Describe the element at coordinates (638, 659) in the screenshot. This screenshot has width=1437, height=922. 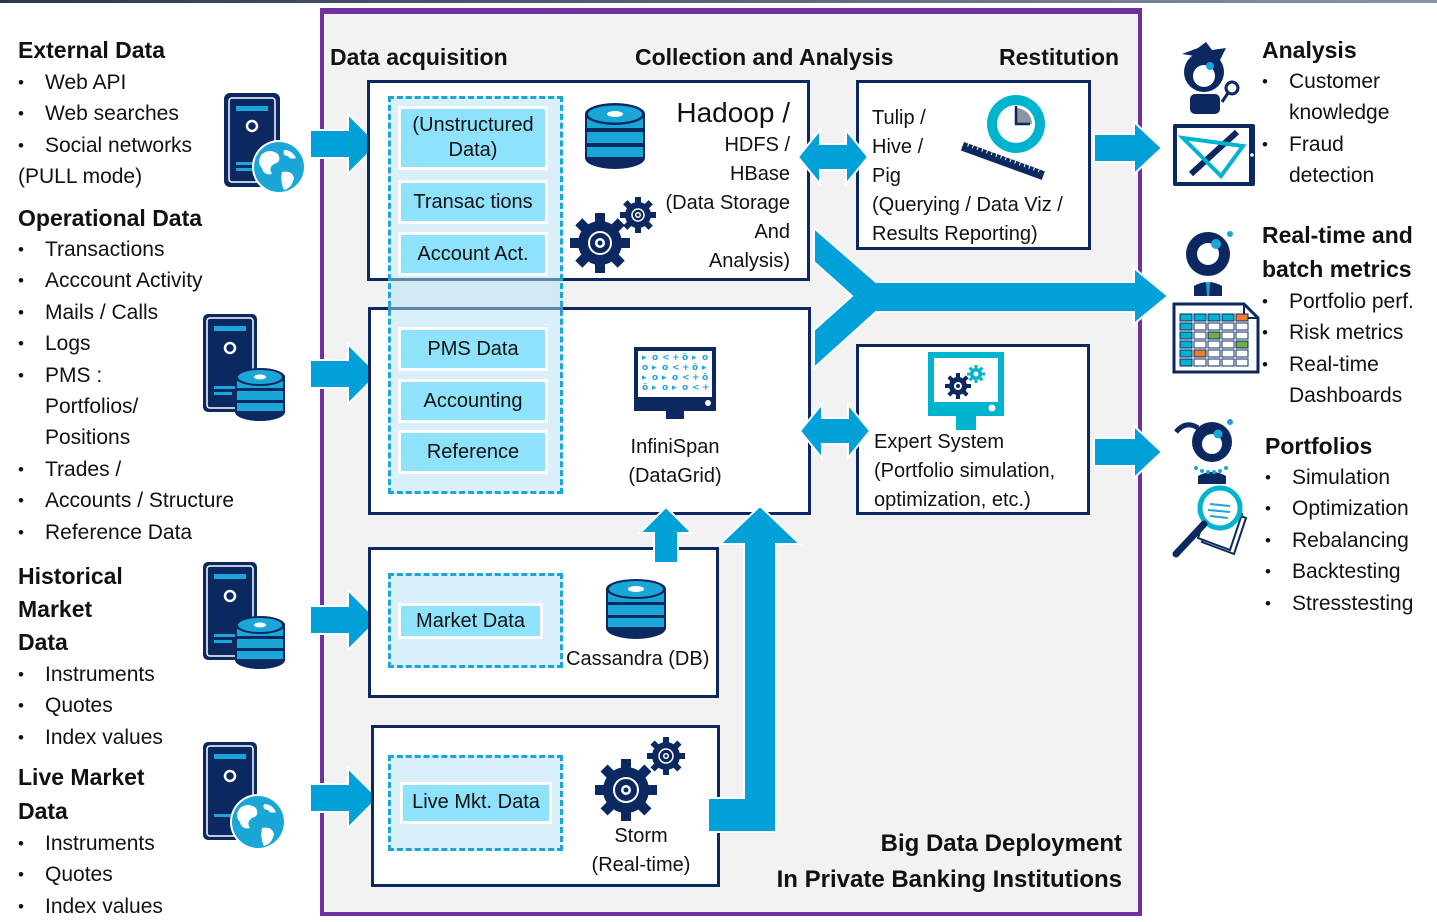
I see `cassandra-label: Cassandra (DB)` at that location.